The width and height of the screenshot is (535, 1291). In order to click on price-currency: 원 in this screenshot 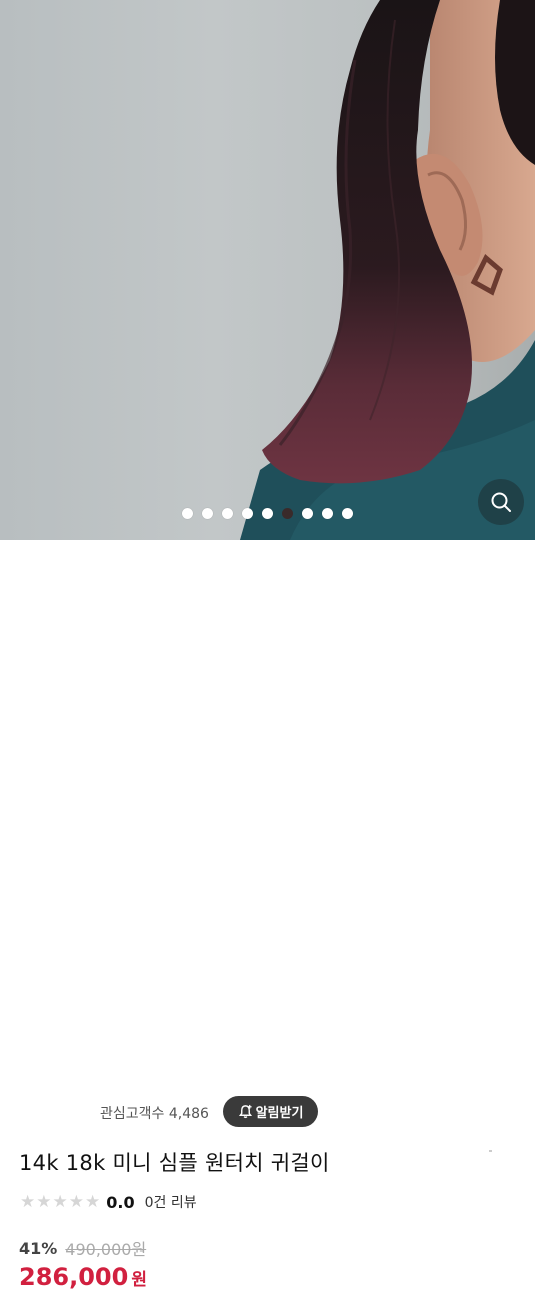, I will do `click(139, 1280)`.